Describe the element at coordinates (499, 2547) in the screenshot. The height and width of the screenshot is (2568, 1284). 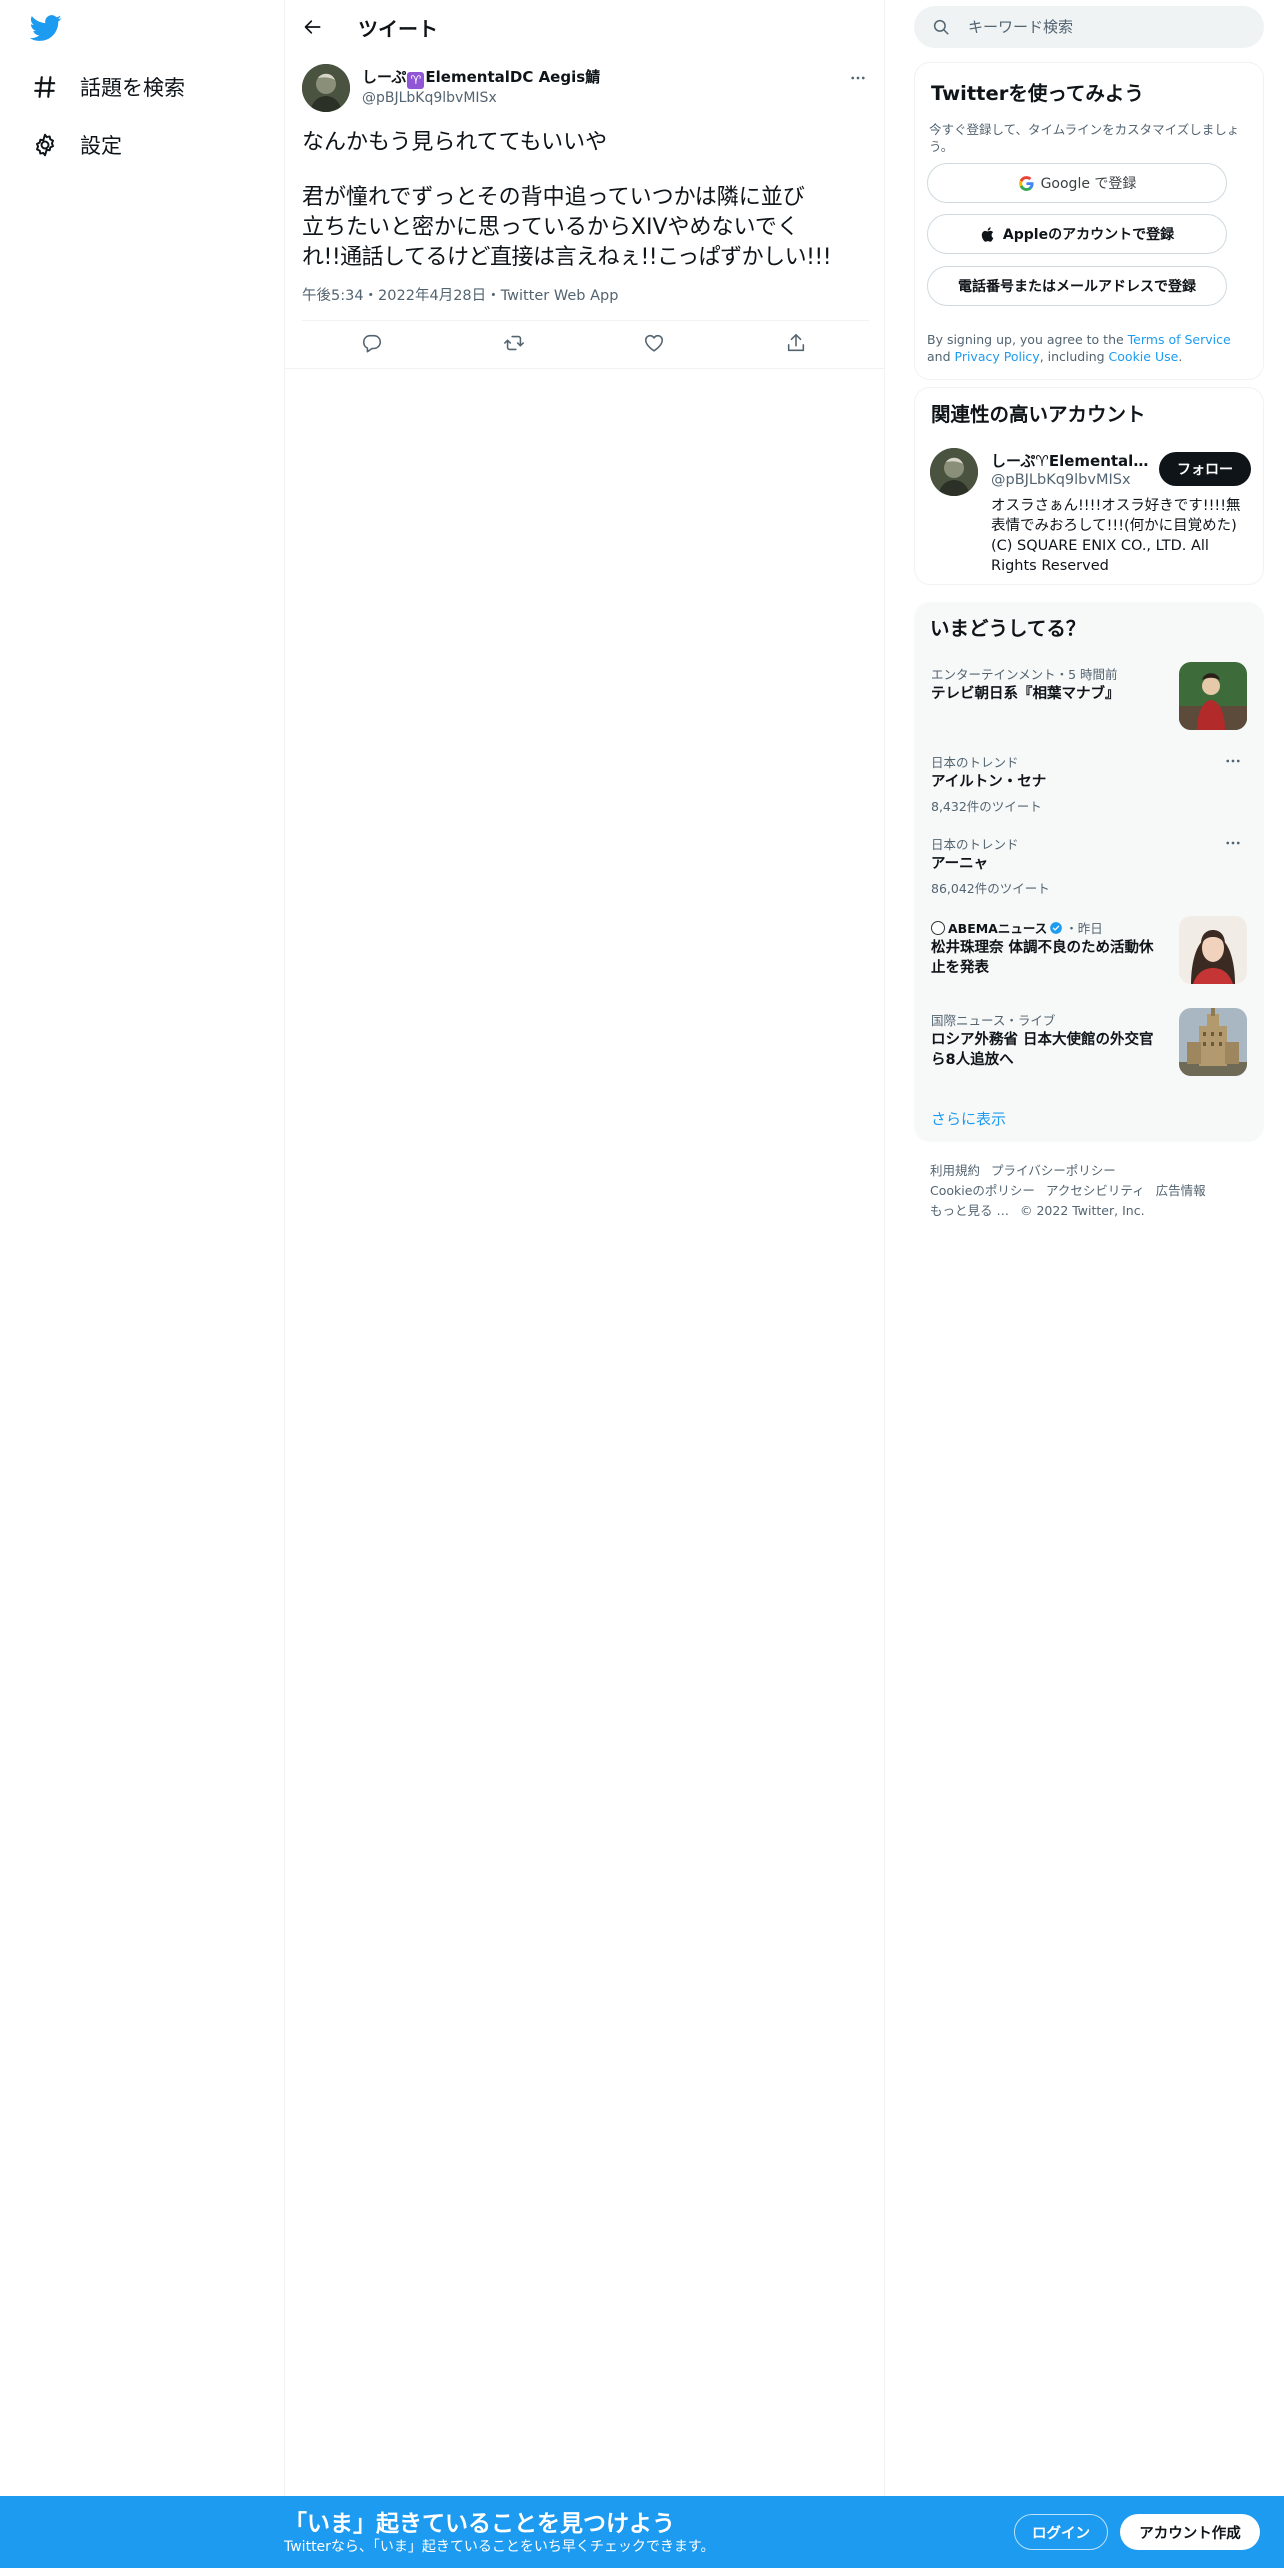
I see `bottom-bar-subtitle: Twitterなら、「いま」起きていることをいち早くチェックできます。` at that location.